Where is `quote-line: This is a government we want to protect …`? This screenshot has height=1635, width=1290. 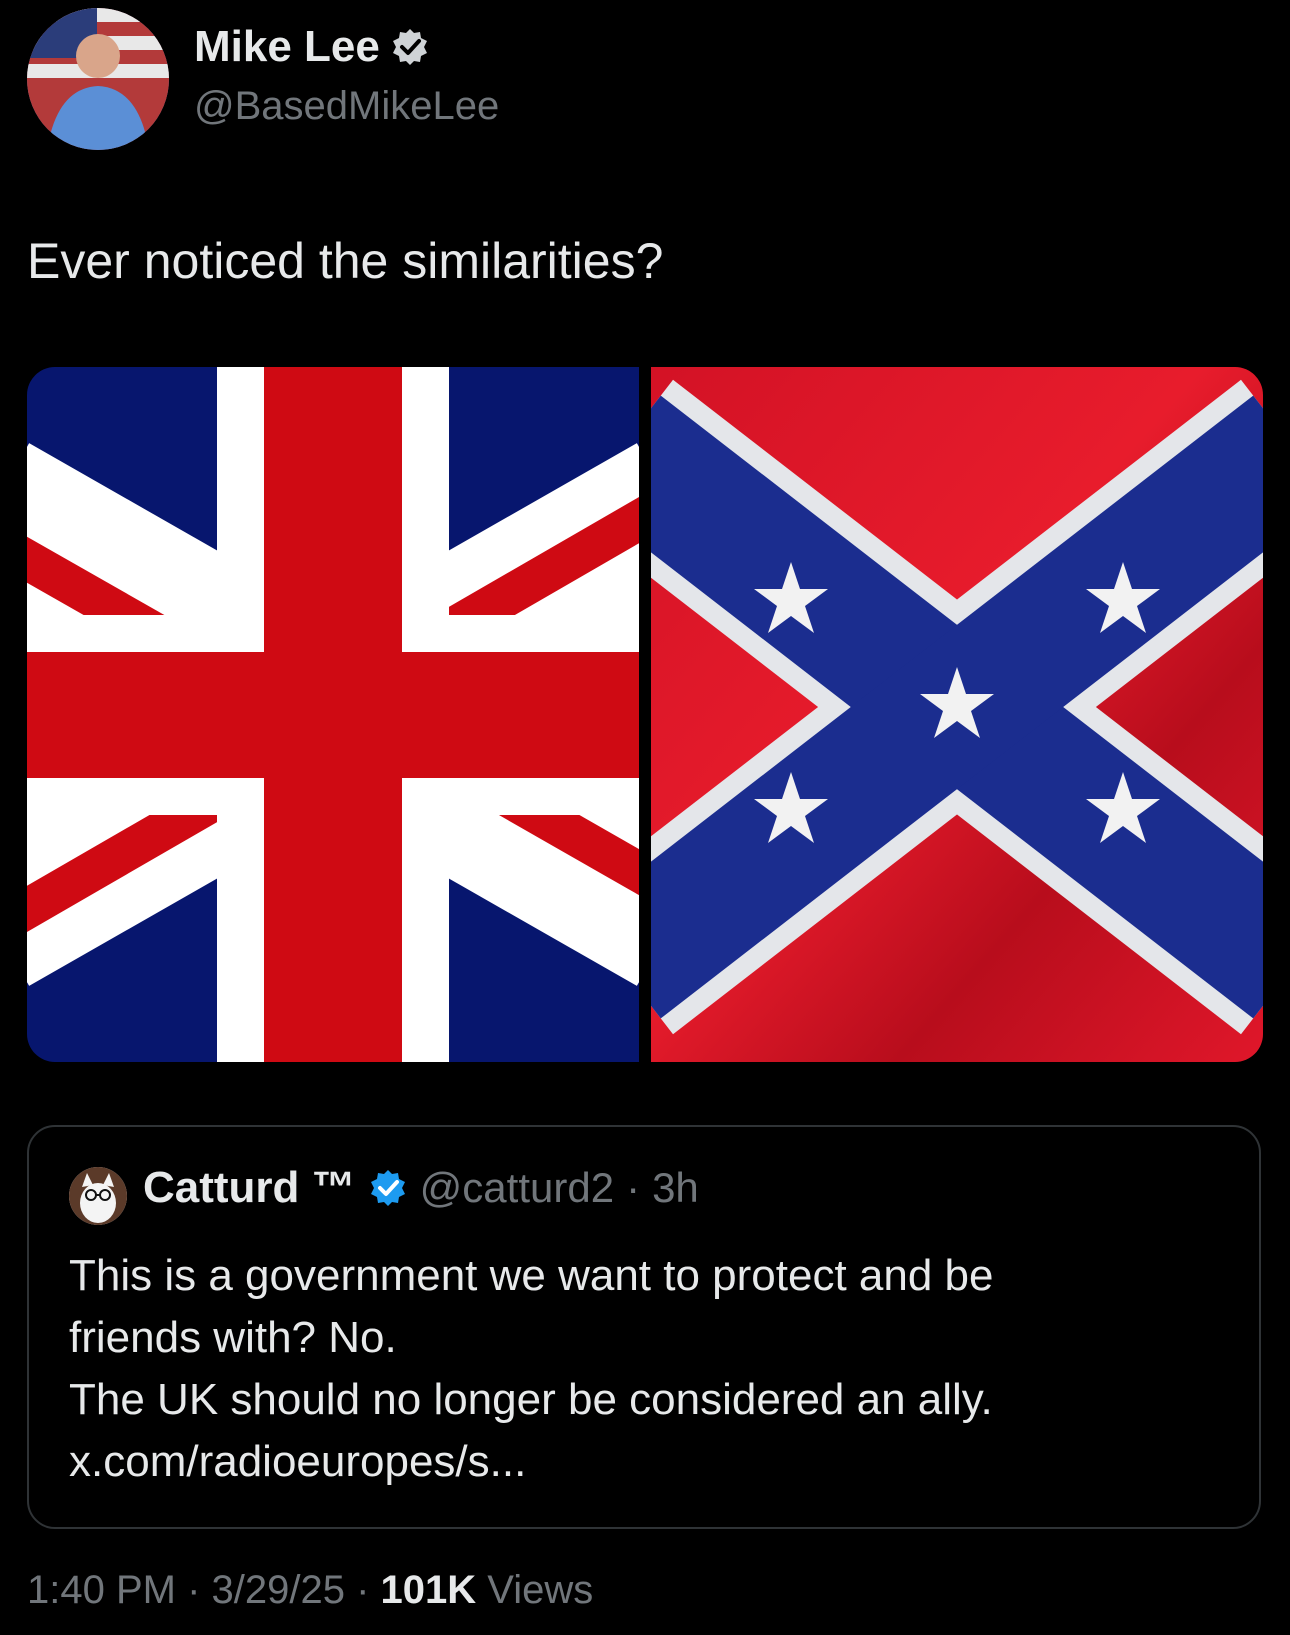 quote-line: This is a government we want to protect … is located at coordinates (531, 1275).